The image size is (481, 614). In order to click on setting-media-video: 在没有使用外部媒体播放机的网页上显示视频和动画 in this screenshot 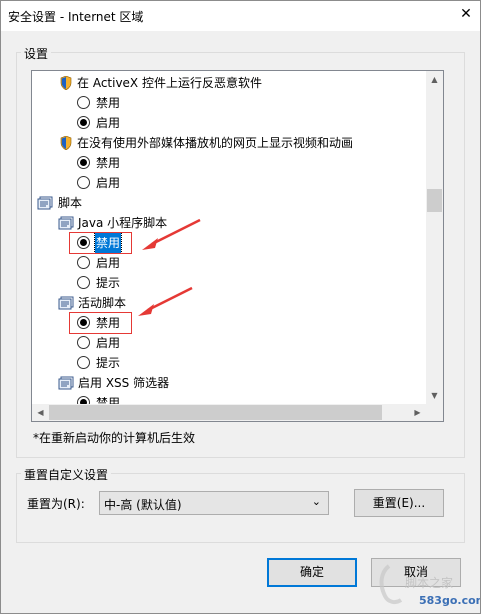, I will do `click(229, 143)`.